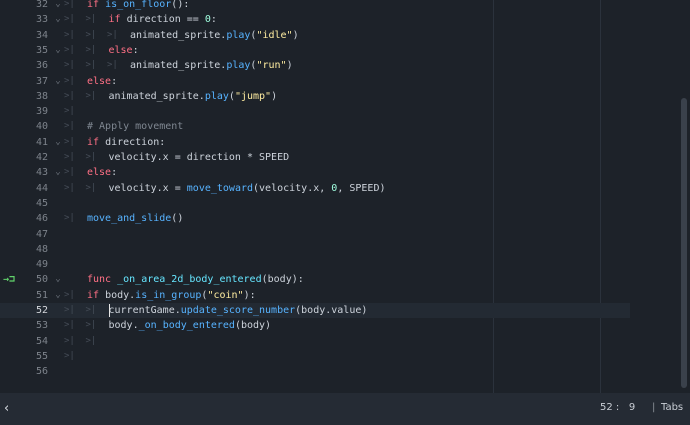  What do you see at coordinates (41, 372) in the screenshot?
I see `line-number: 56` at bounding box center [41, 372].